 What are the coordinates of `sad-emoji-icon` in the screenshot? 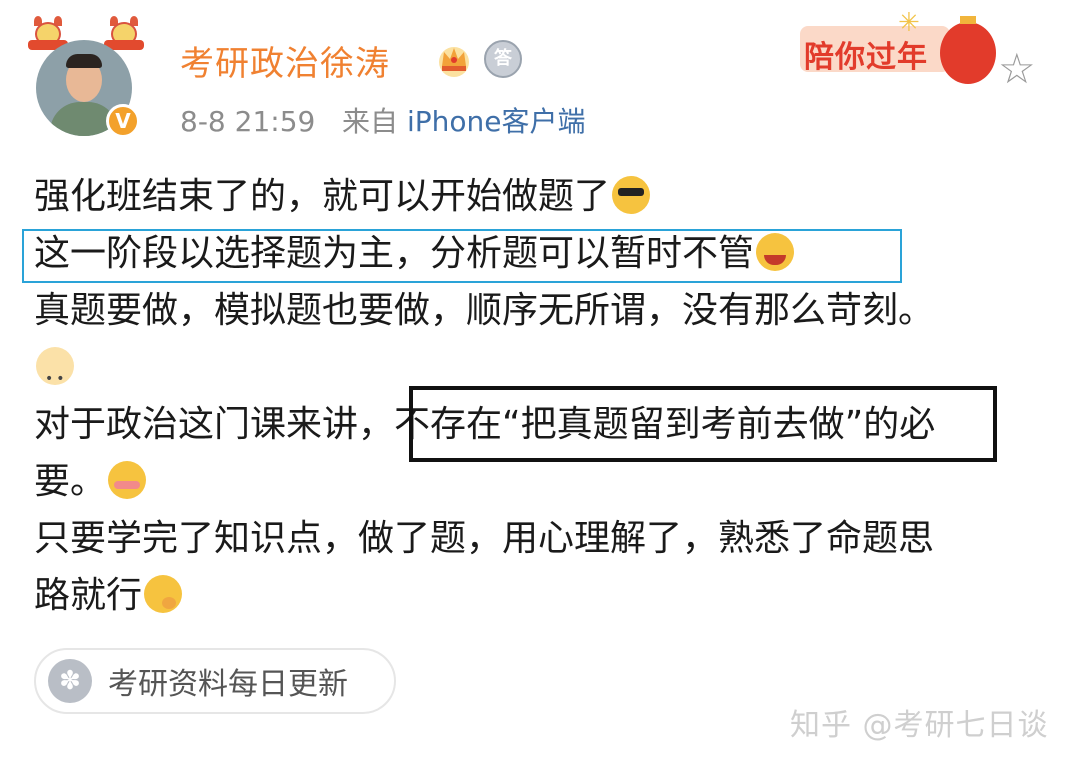 It's located at (55, 377).